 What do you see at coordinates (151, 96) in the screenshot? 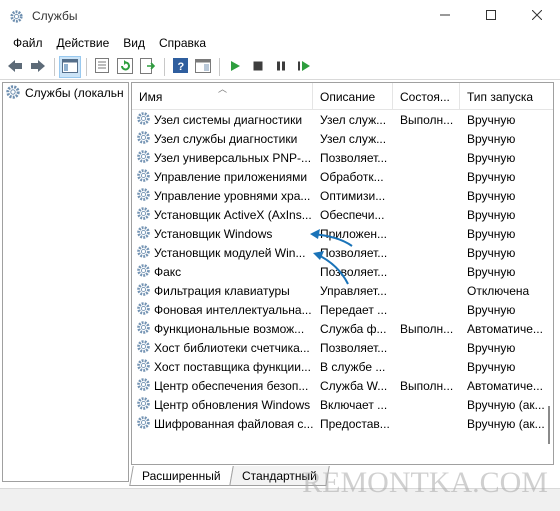
I see `column-name-label: Имя` at bounding box center [151, 96].